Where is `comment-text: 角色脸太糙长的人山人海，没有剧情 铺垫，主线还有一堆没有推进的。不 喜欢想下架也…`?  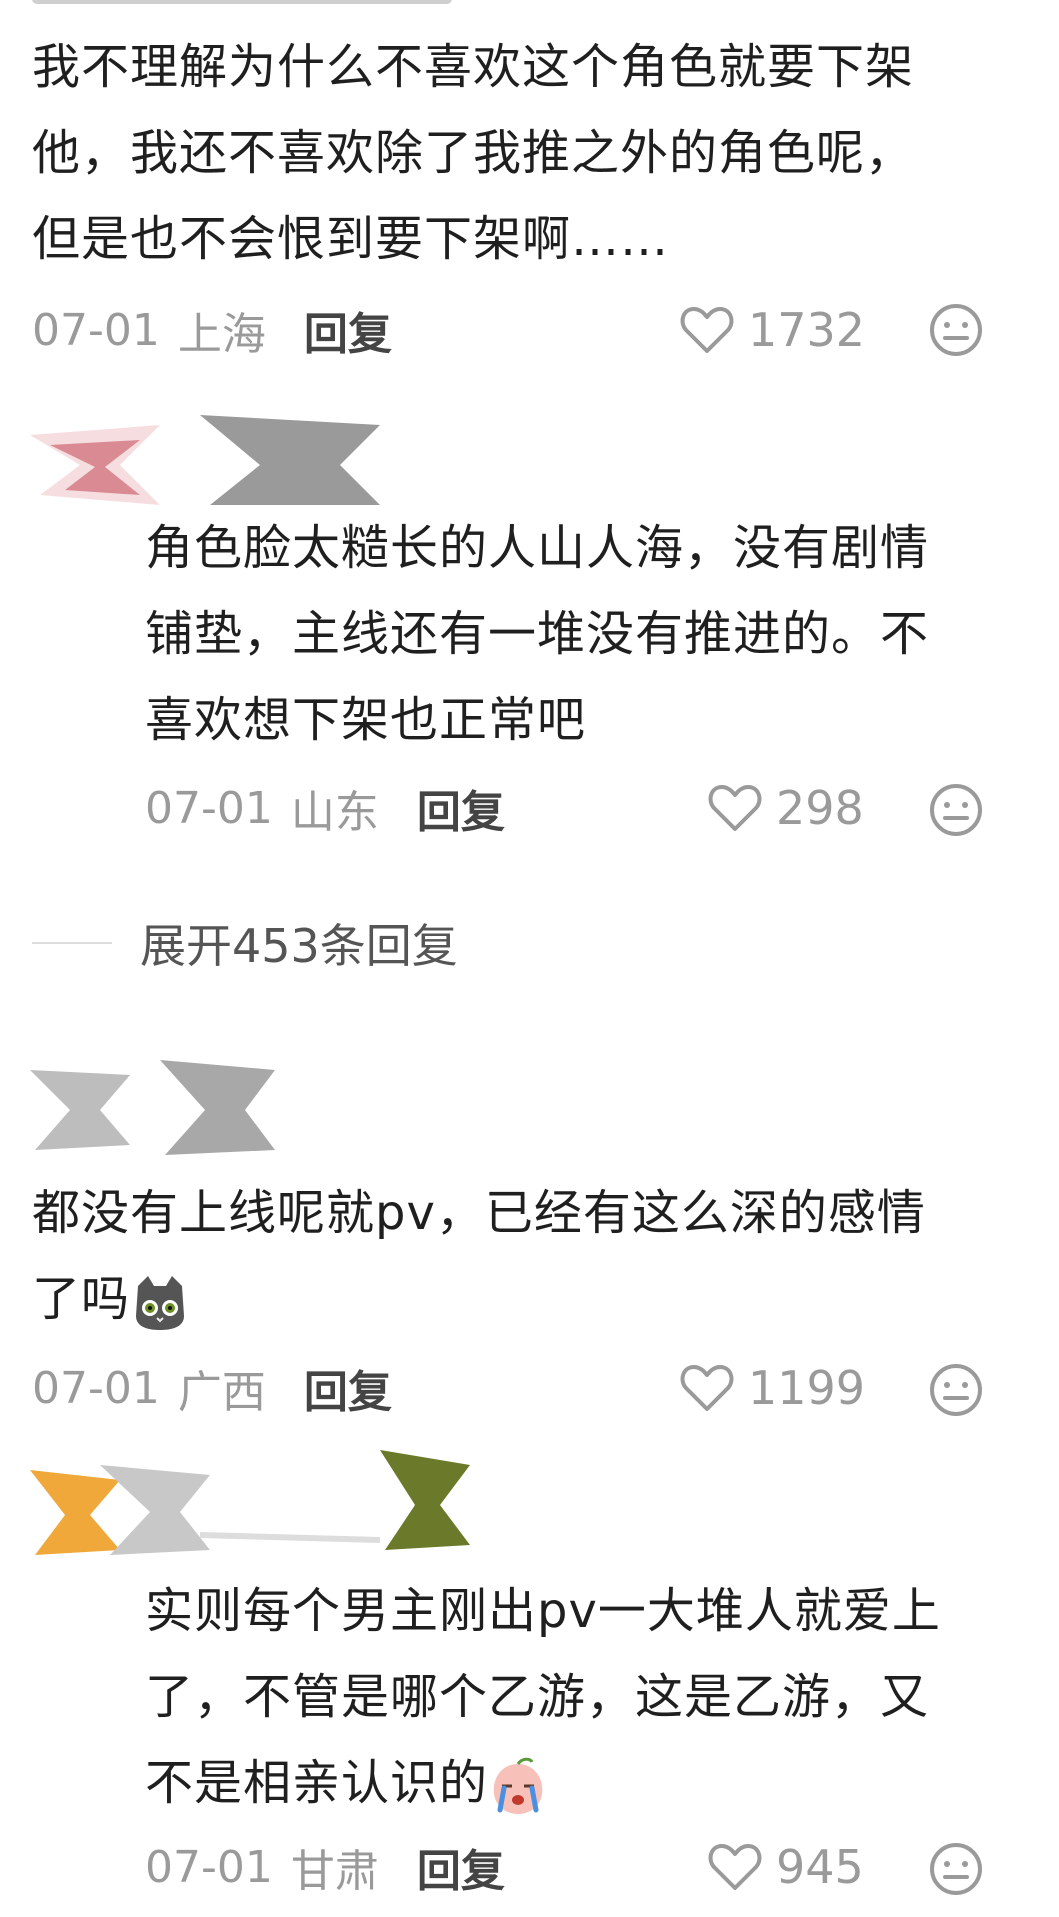
comment-text: 角色脸太糙长的人山人海，没有剧情 铺垫，主线还有一堆没有推进的。不 喜欢想下架也… is located at coordinates (537, 634).